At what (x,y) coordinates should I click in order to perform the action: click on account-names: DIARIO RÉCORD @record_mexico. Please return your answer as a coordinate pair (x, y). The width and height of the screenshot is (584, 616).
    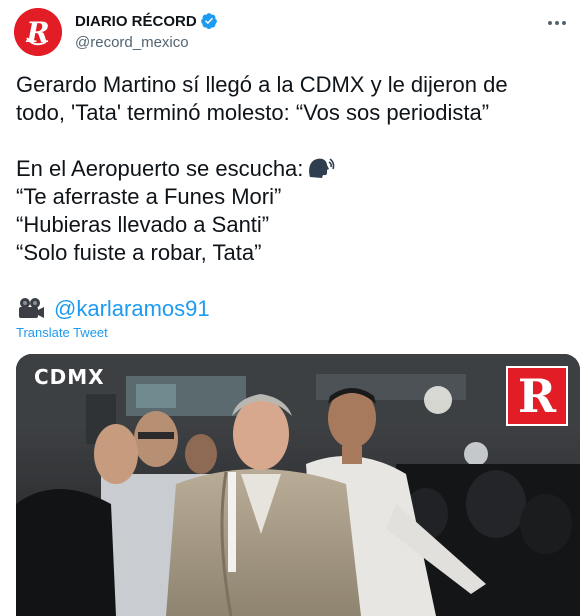
    Looking at the image, I should click on (146, 31).